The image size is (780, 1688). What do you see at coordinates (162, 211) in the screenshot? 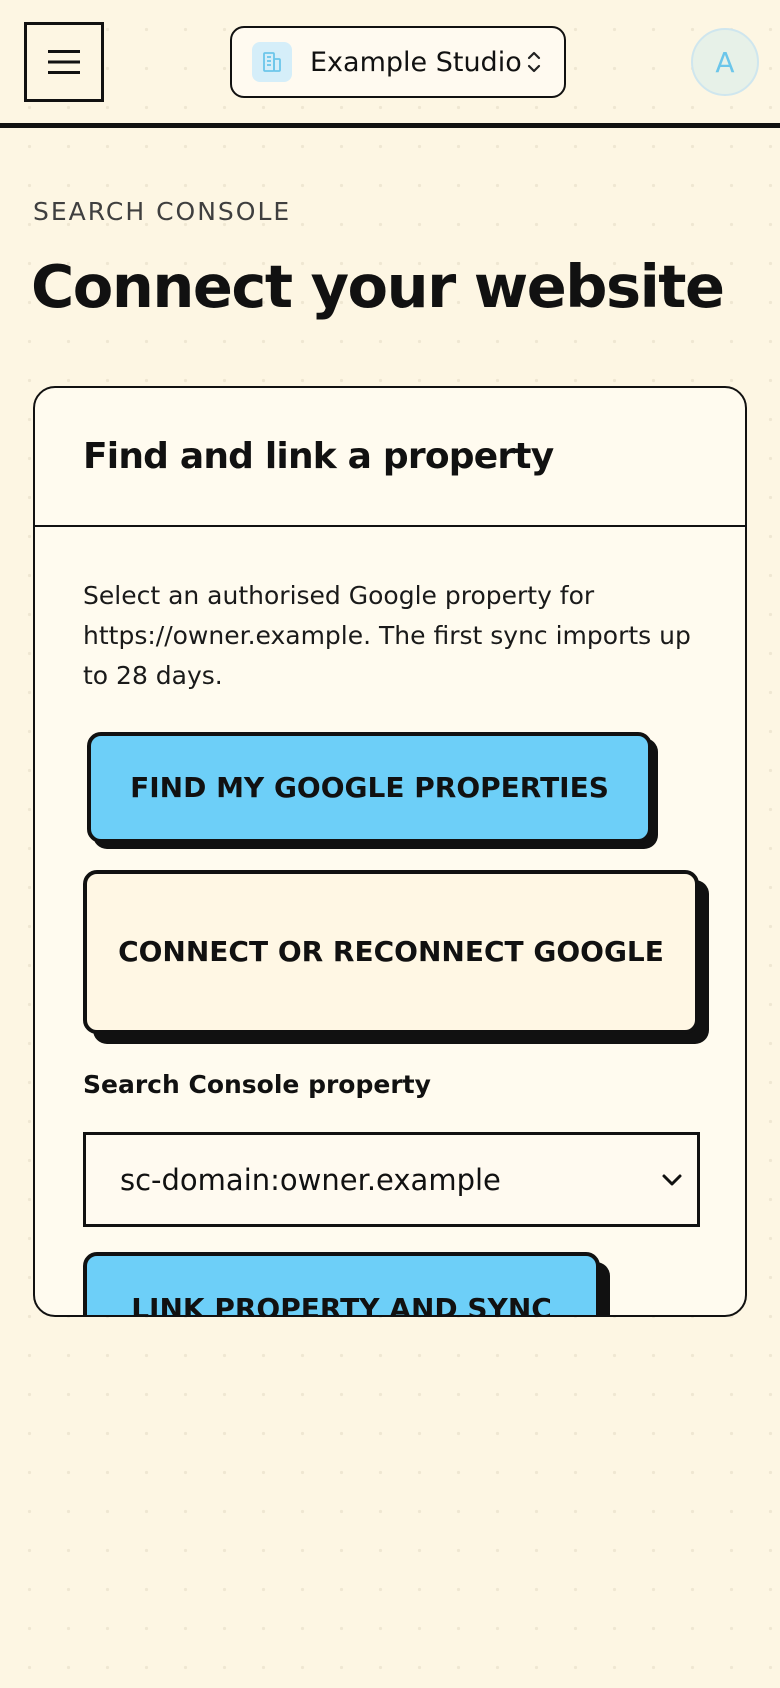
I see `page-eyebrow: SEARCH CONSOLE` at bounding box center [162, 211].